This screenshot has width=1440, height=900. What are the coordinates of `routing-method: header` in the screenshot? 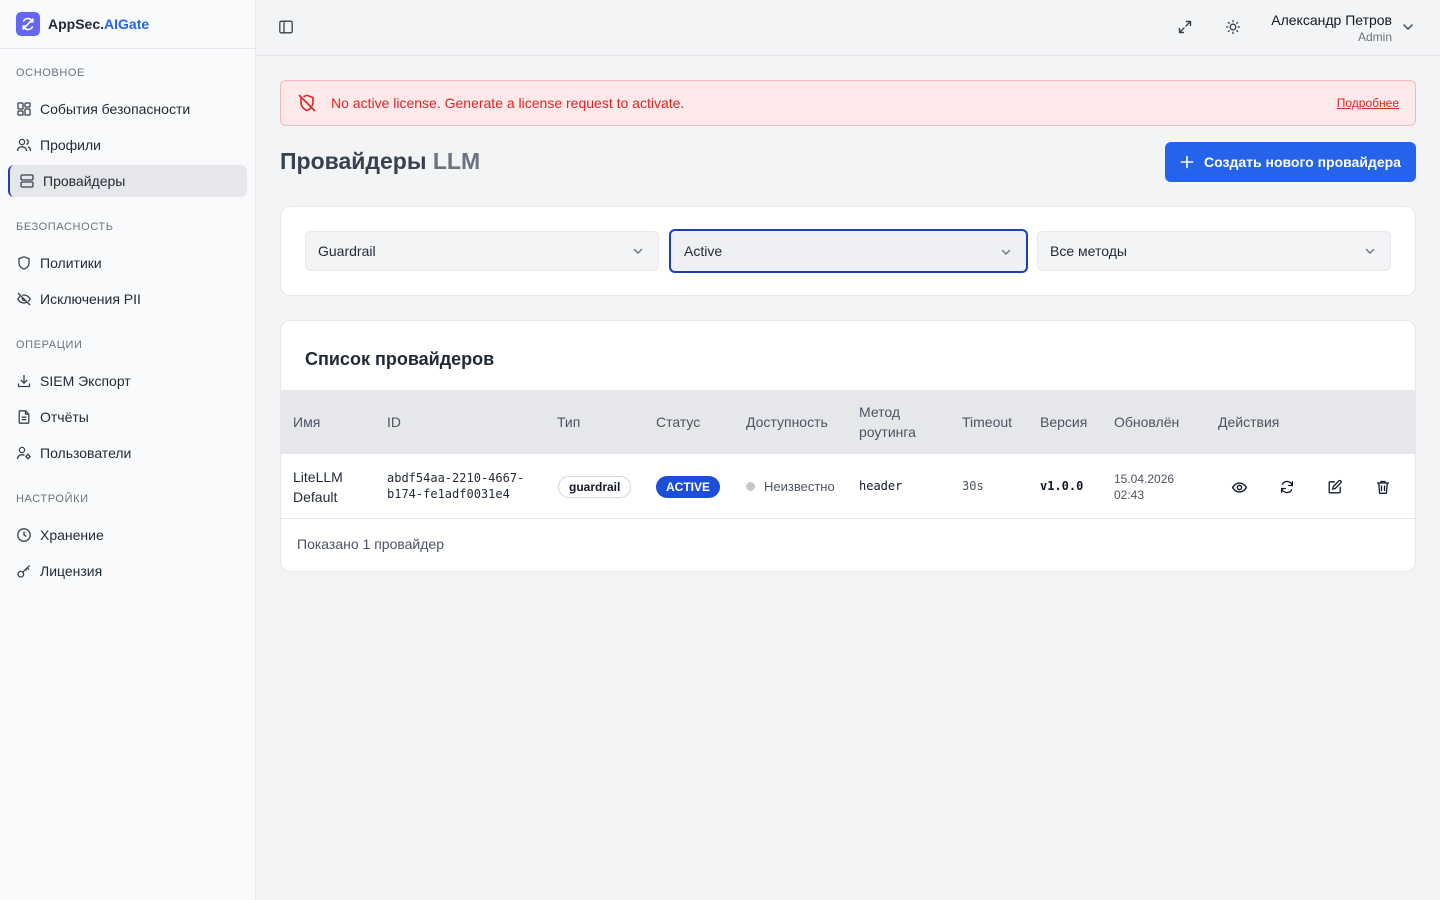 It's located at (881, 486).